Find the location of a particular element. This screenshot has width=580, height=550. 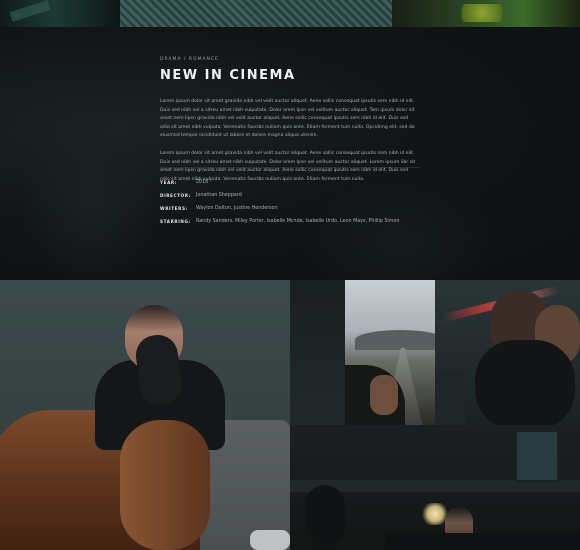

photo-window is located at coordinates (537, 456).